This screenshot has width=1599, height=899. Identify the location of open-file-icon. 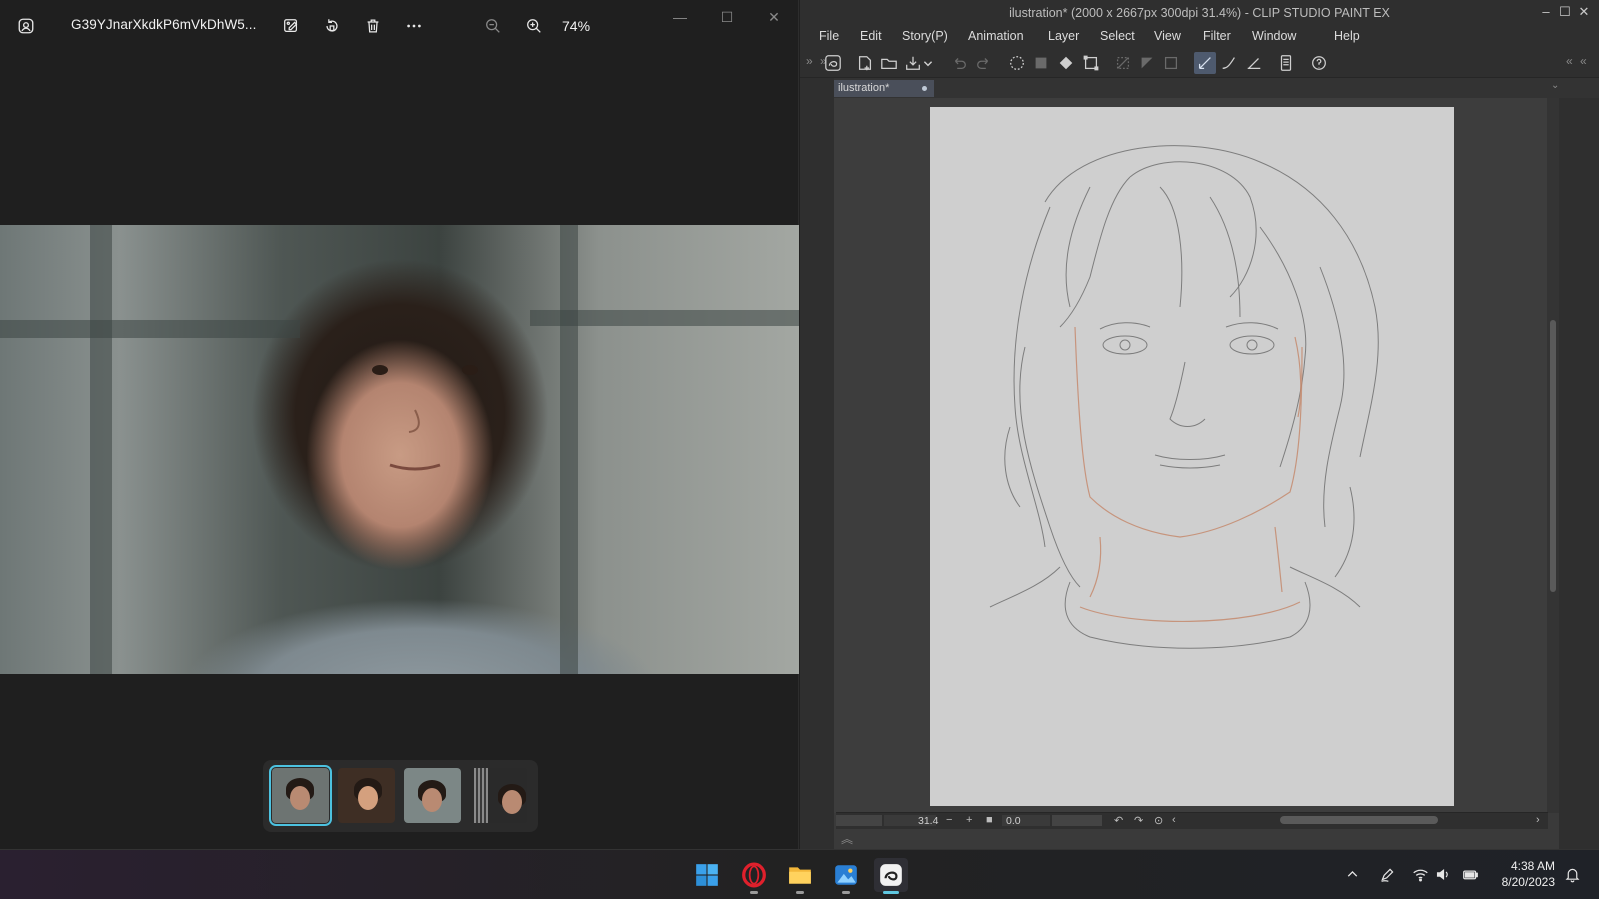
(889, 63).